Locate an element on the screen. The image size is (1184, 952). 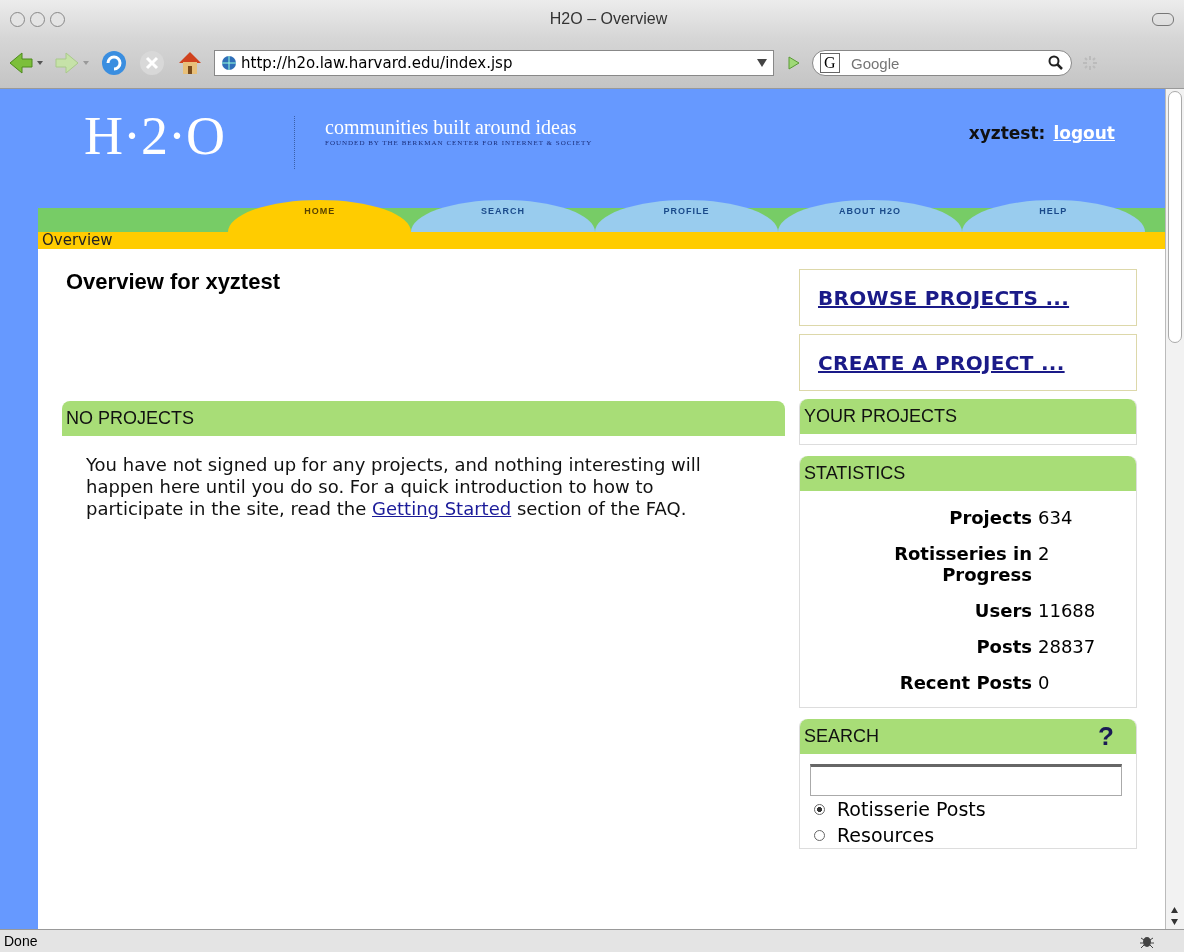
getting-started-link: Getting Started is located at coordinates (442, 508).